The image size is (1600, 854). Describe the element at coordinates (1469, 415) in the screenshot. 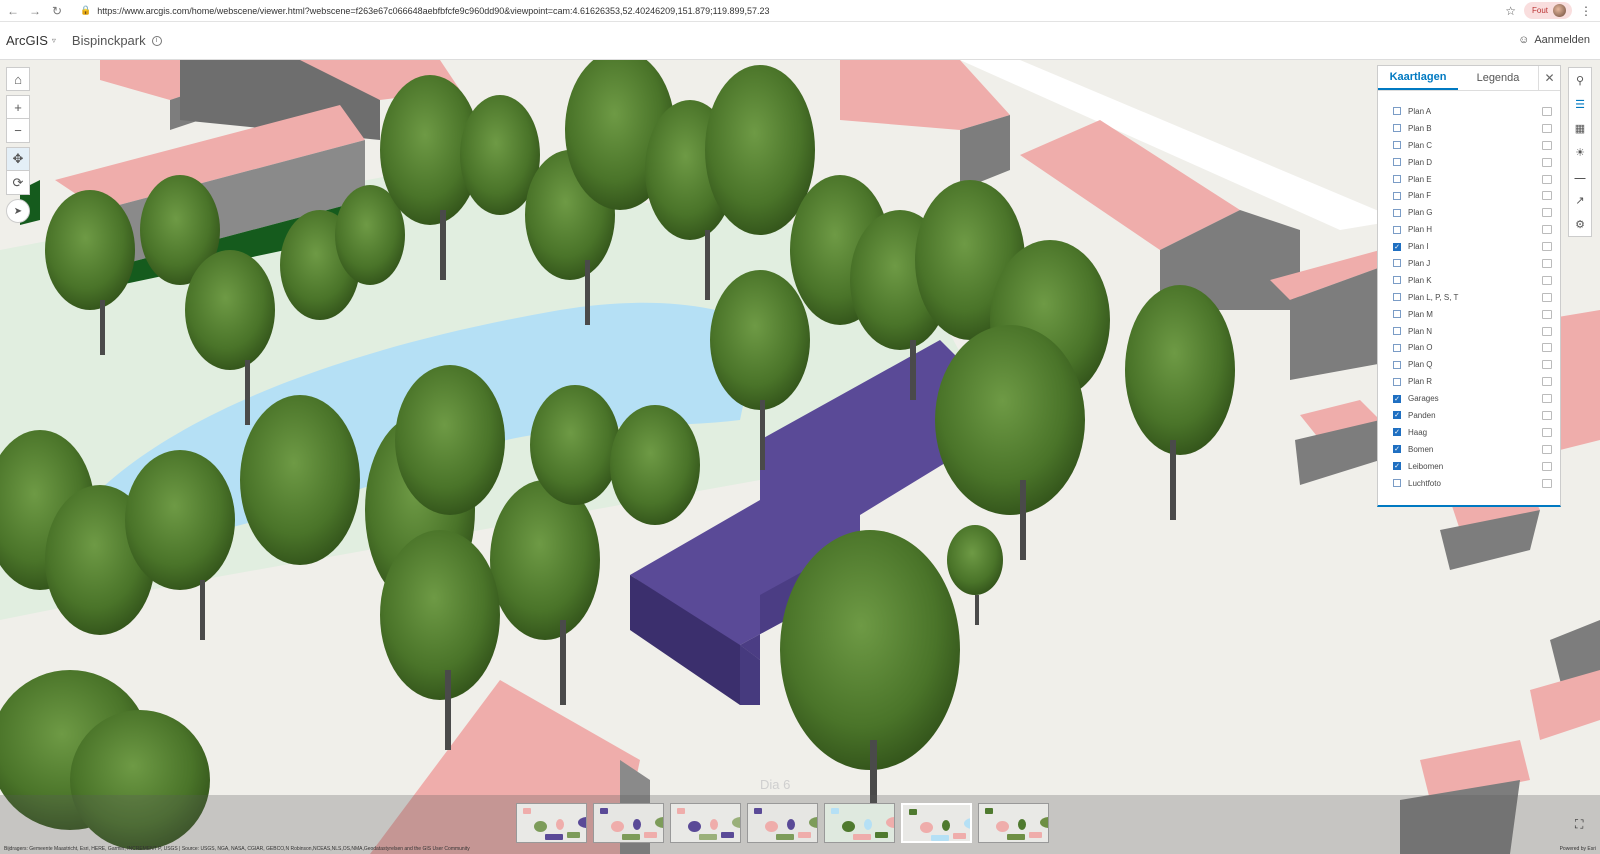

I see `layer-item: ✓ Panden` at that location.